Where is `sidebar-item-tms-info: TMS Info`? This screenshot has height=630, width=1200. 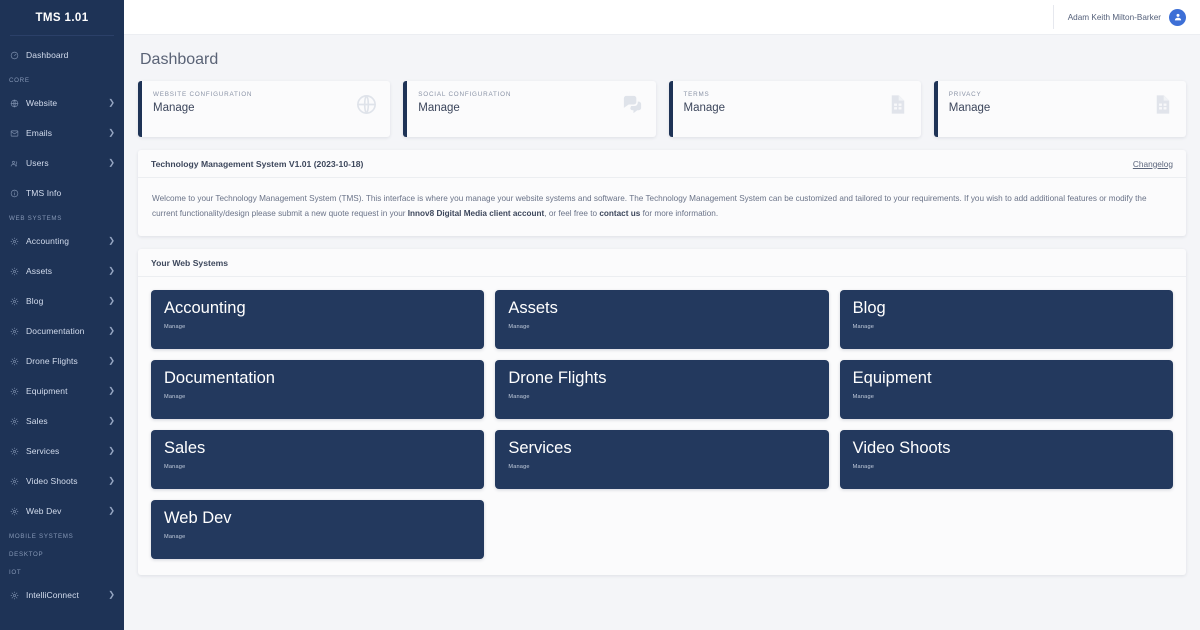
sidebar-item-tms-info: TMS Info is located at coordinates (62, 193).